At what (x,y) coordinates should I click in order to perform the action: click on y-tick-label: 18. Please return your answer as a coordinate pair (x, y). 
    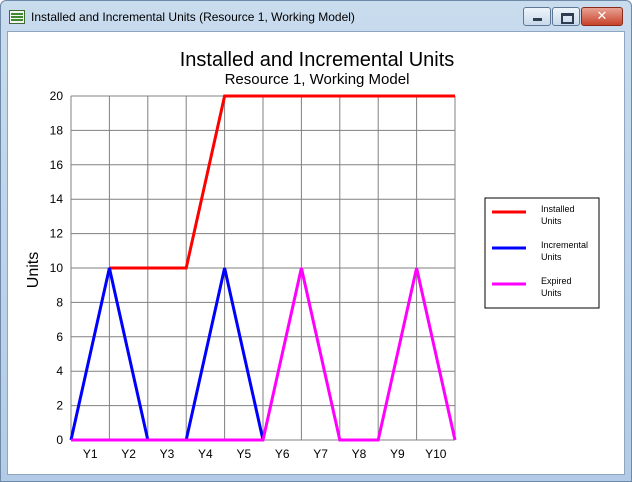
    Looking at the image, I should click on (57, 130).